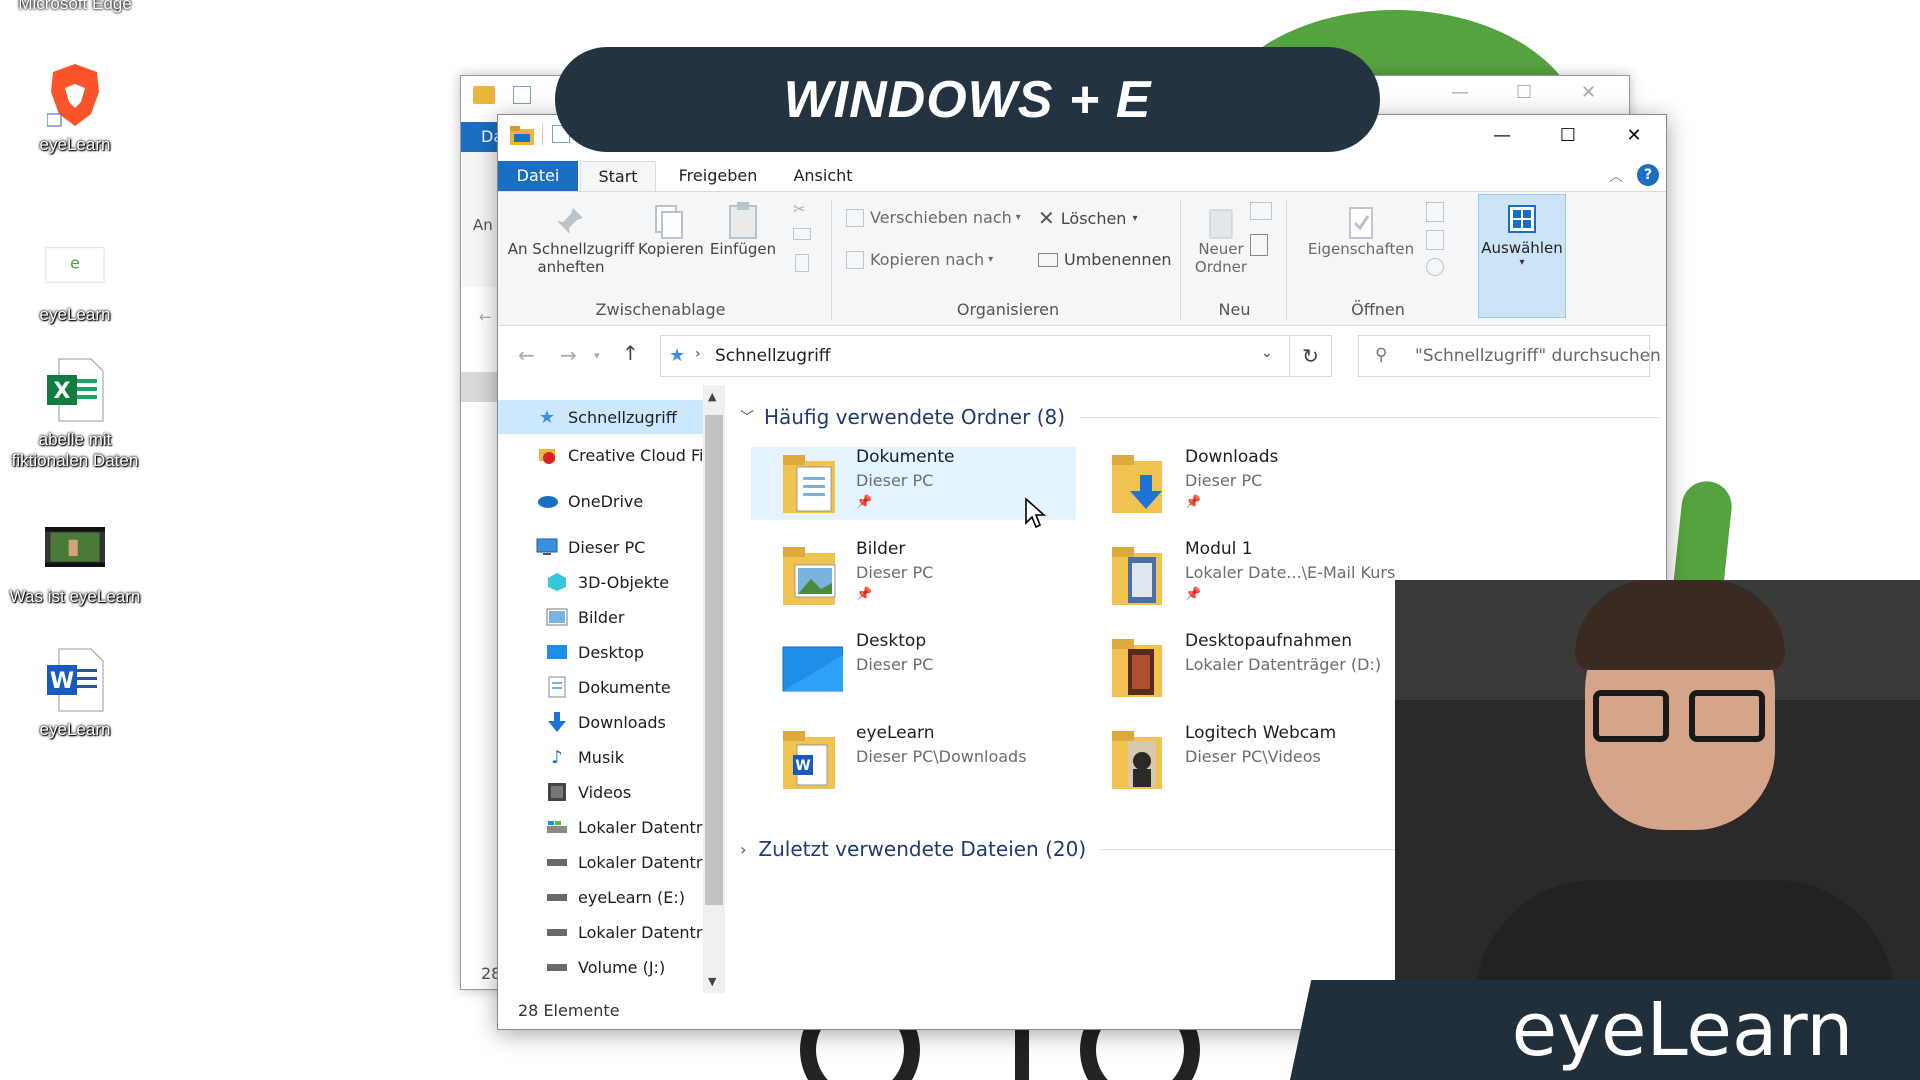 The width and height of the screenshot is (1920, 1080). Describe the element at coordinates (557, 932) in the screenshot. I see `drive-icon` at that location.